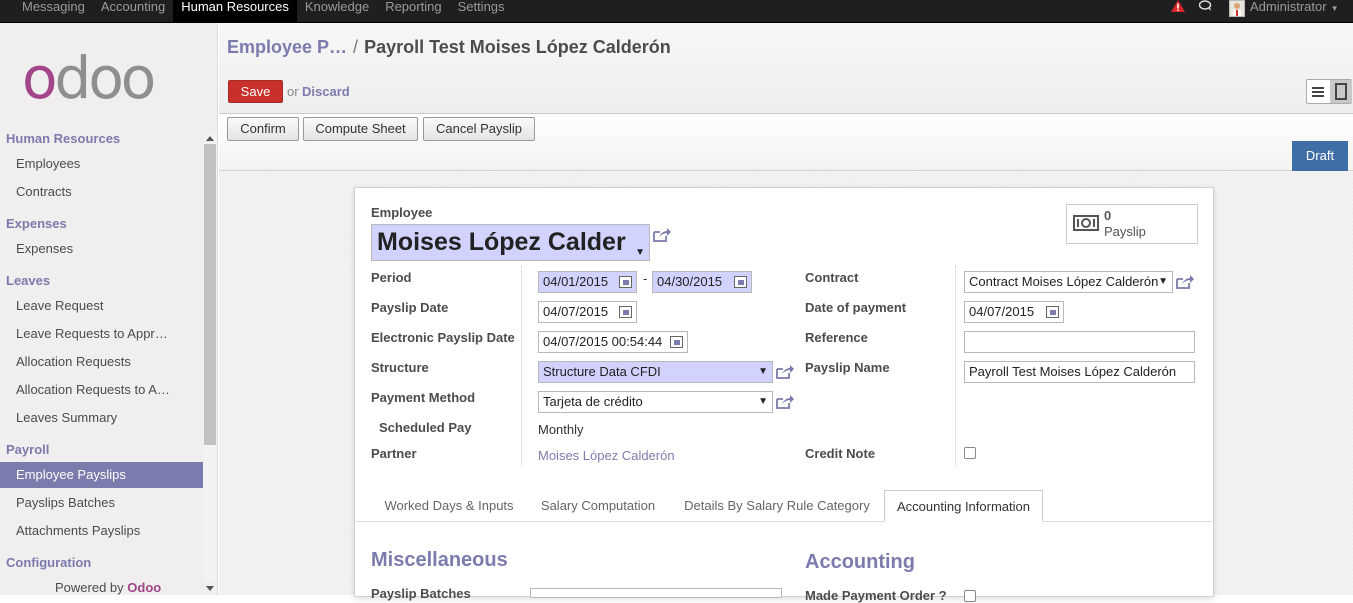  I want to click on date-of-payment-field: 04/07/2015, so click(1014, 312).